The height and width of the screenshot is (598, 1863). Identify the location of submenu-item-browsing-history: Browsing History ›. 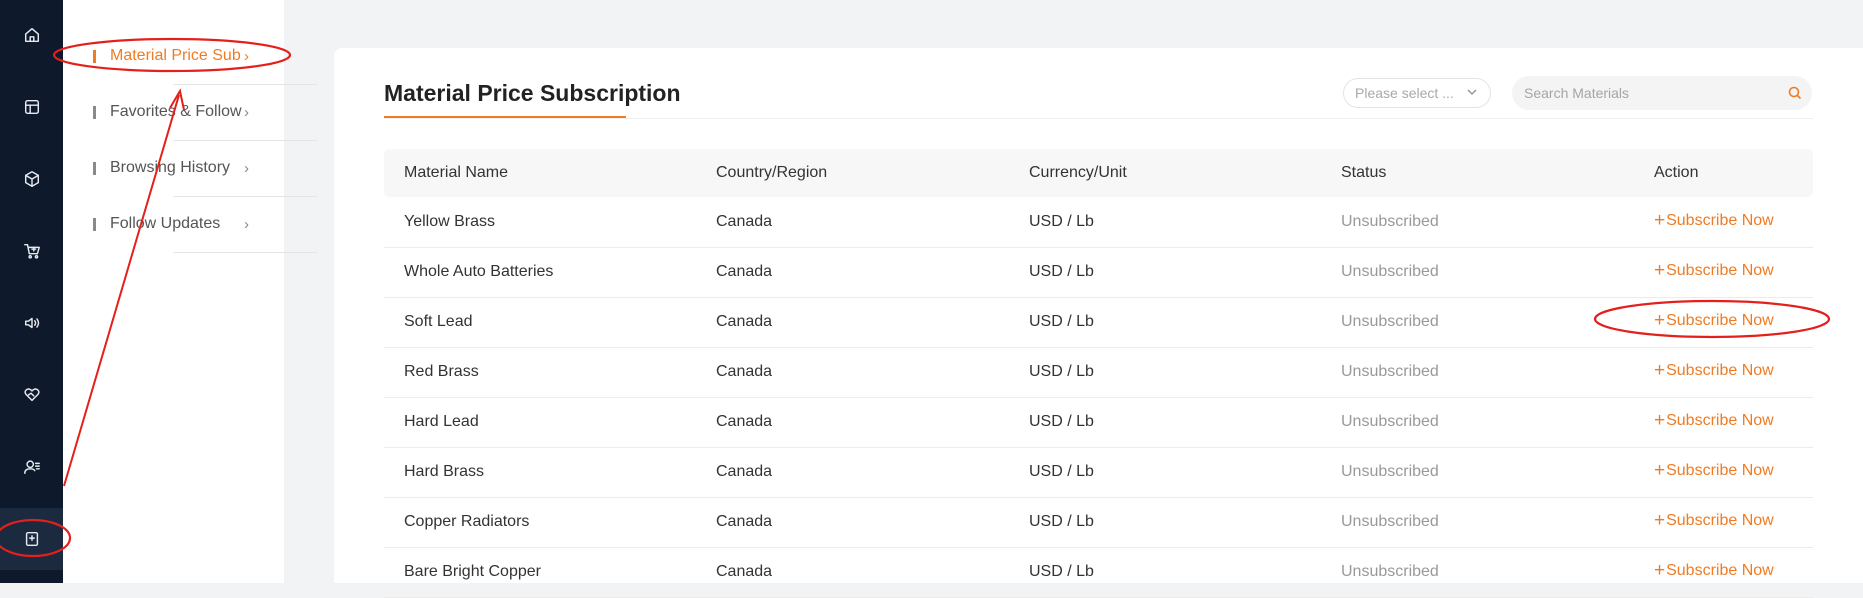
(205, 168).